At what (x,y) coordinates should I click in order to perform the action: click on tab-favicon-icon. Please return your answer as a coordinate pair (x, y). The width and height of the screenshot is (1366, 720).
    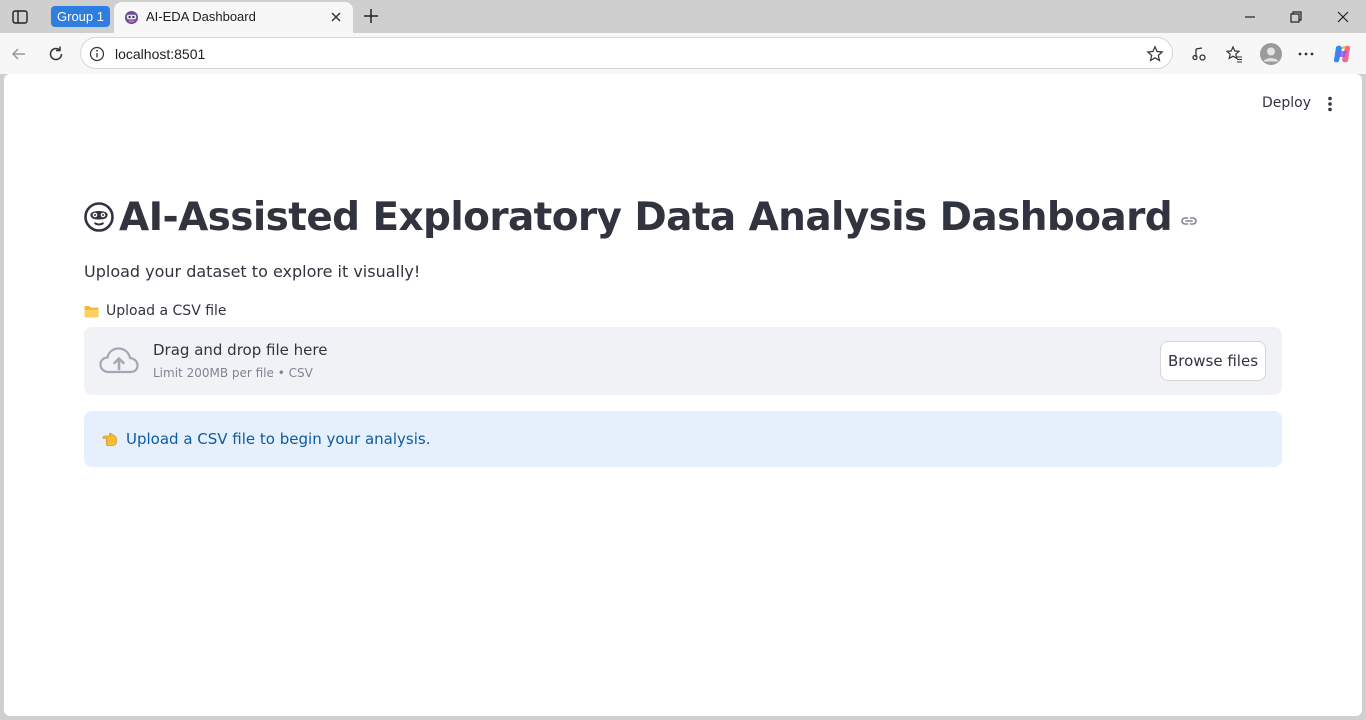
    Looking at the image, I should click on (131, 17).